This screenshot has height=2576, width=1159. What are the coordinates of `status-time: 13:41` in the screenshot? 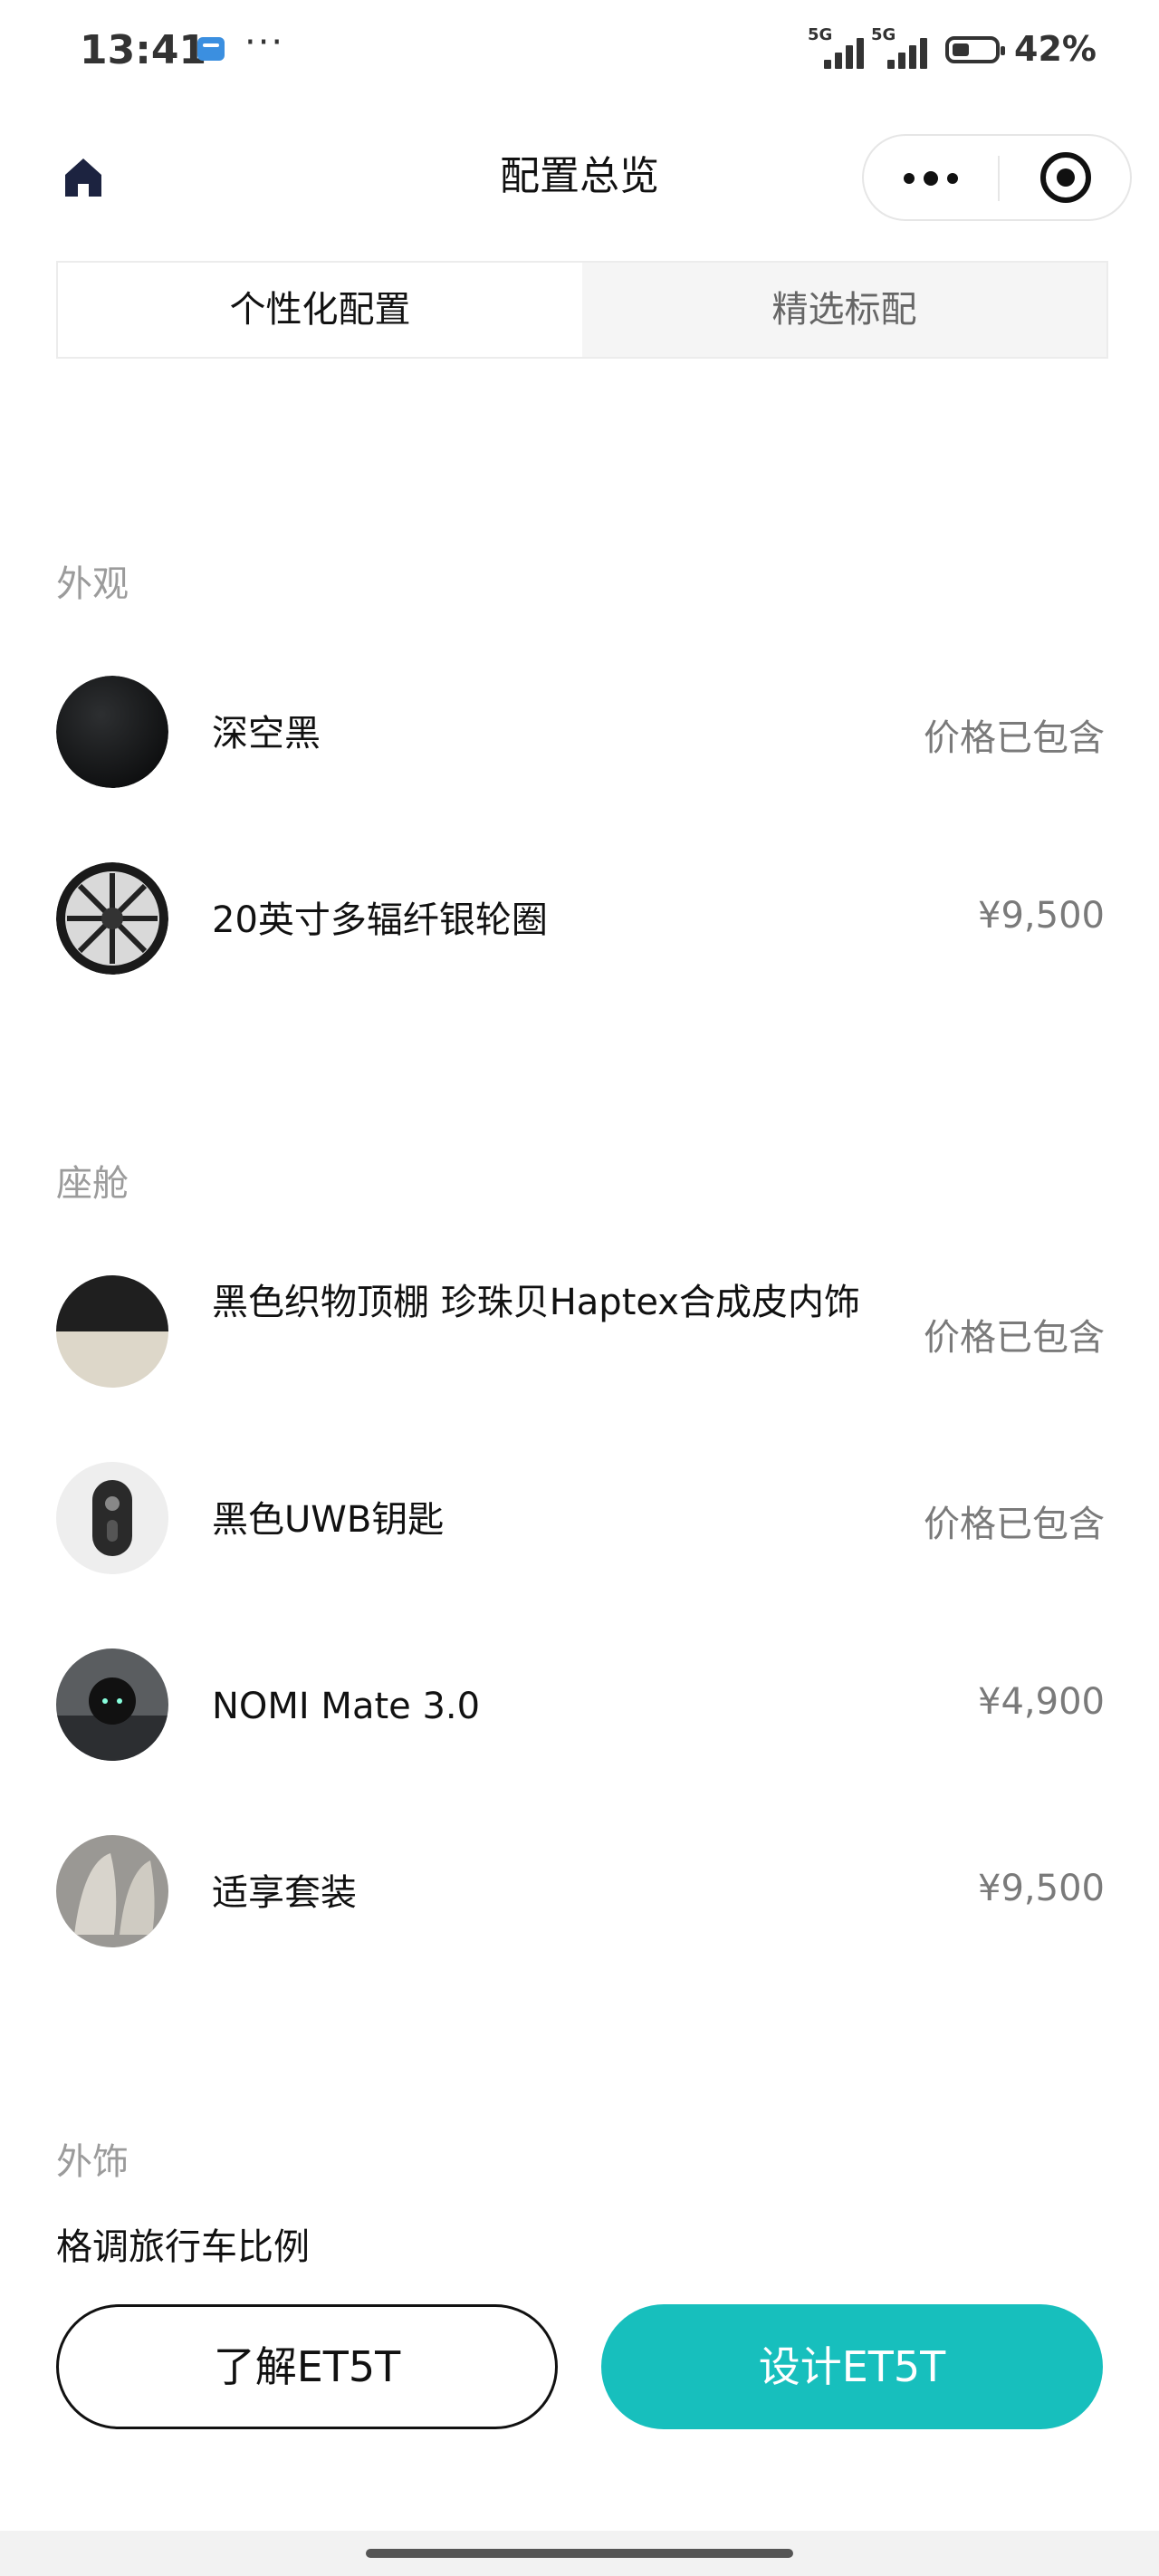 It's located at (143, 50).